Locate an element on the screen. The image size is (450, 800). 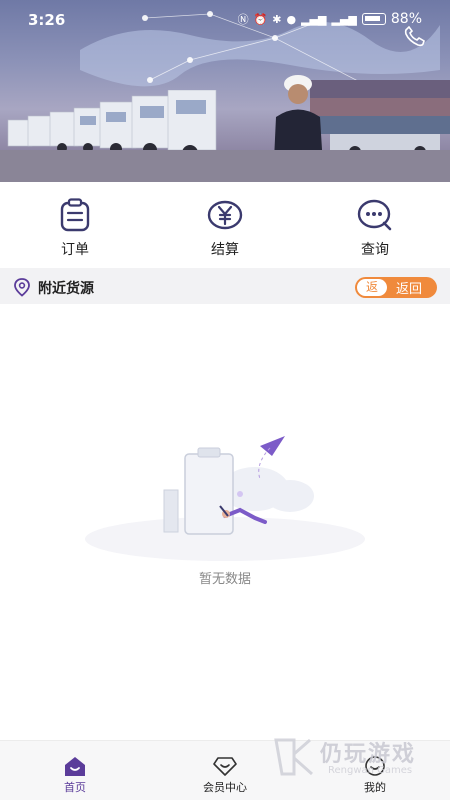
location-pin-icon is located at coordinates (22, 287).